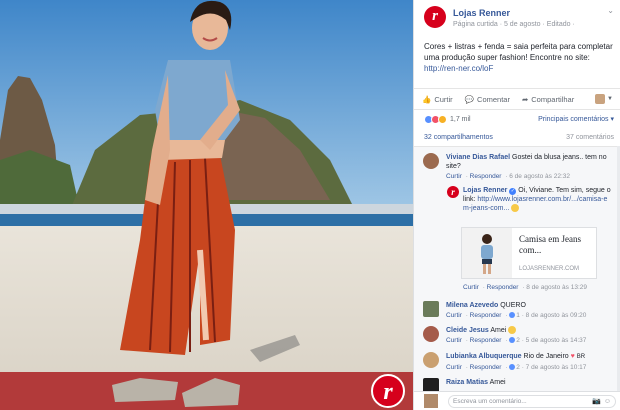 The width and height of the screenshot is (620, 410). What do you see at coordinates (556, 367) in the screenshot?
I see `comment-time: 7 de agosto às 10:17` at bounding box center [556, 367].